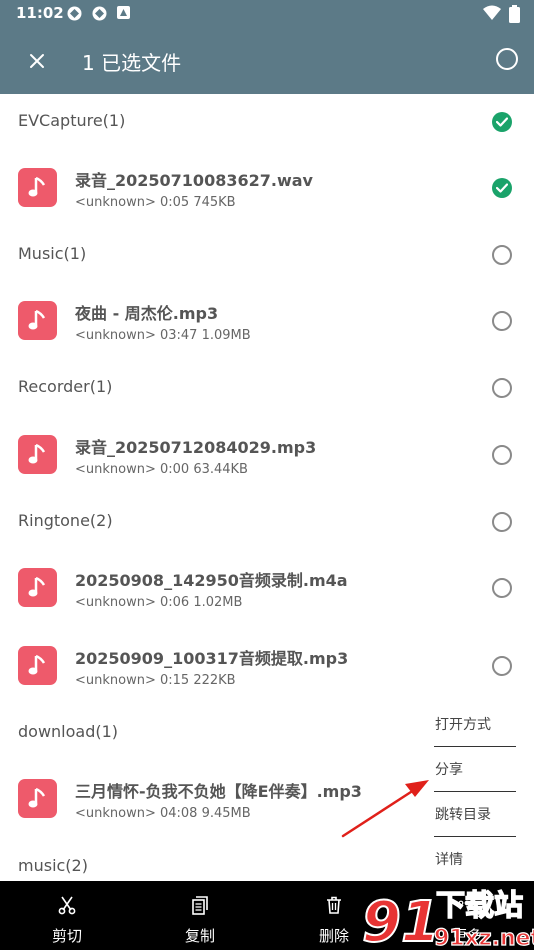 The height and width of the screenshot is (950, 534). What do you see at coordinates (196, 447) in the screenshot?
I see `file-name: 录音_20250712084029.mp3` at bounding box center [196, 447].